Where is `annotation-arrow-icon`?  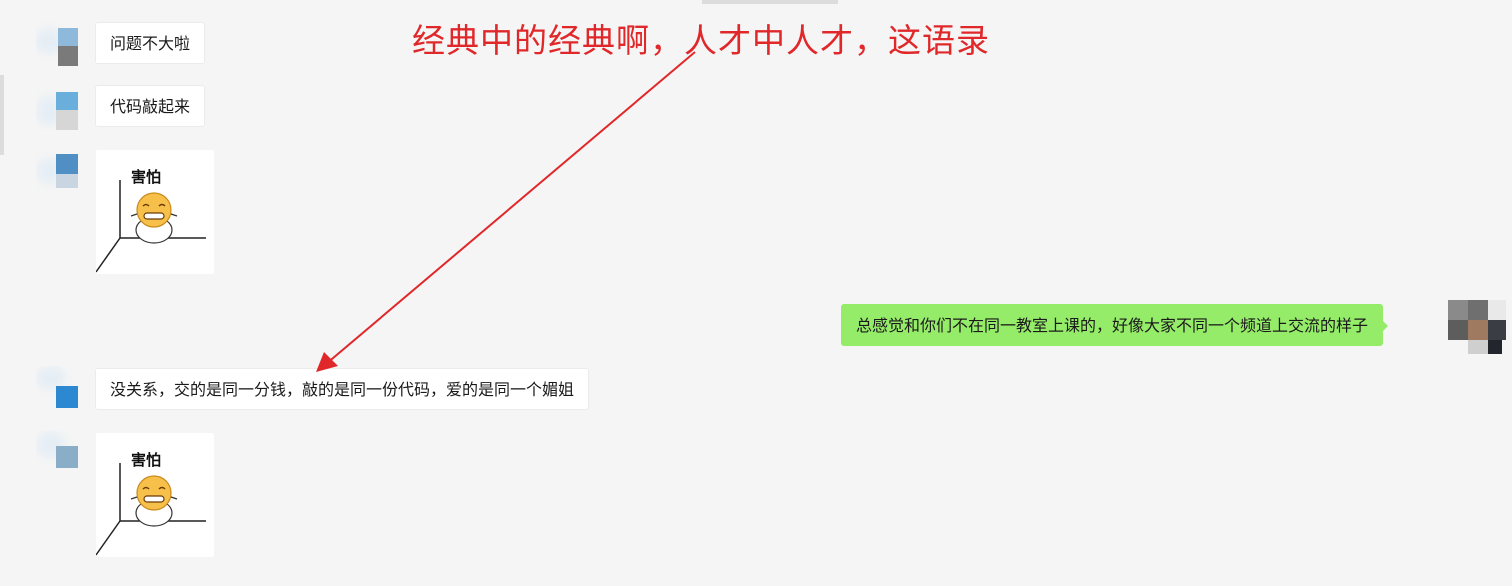 annotation-arrow-icon is located at coordinates (506, 211).